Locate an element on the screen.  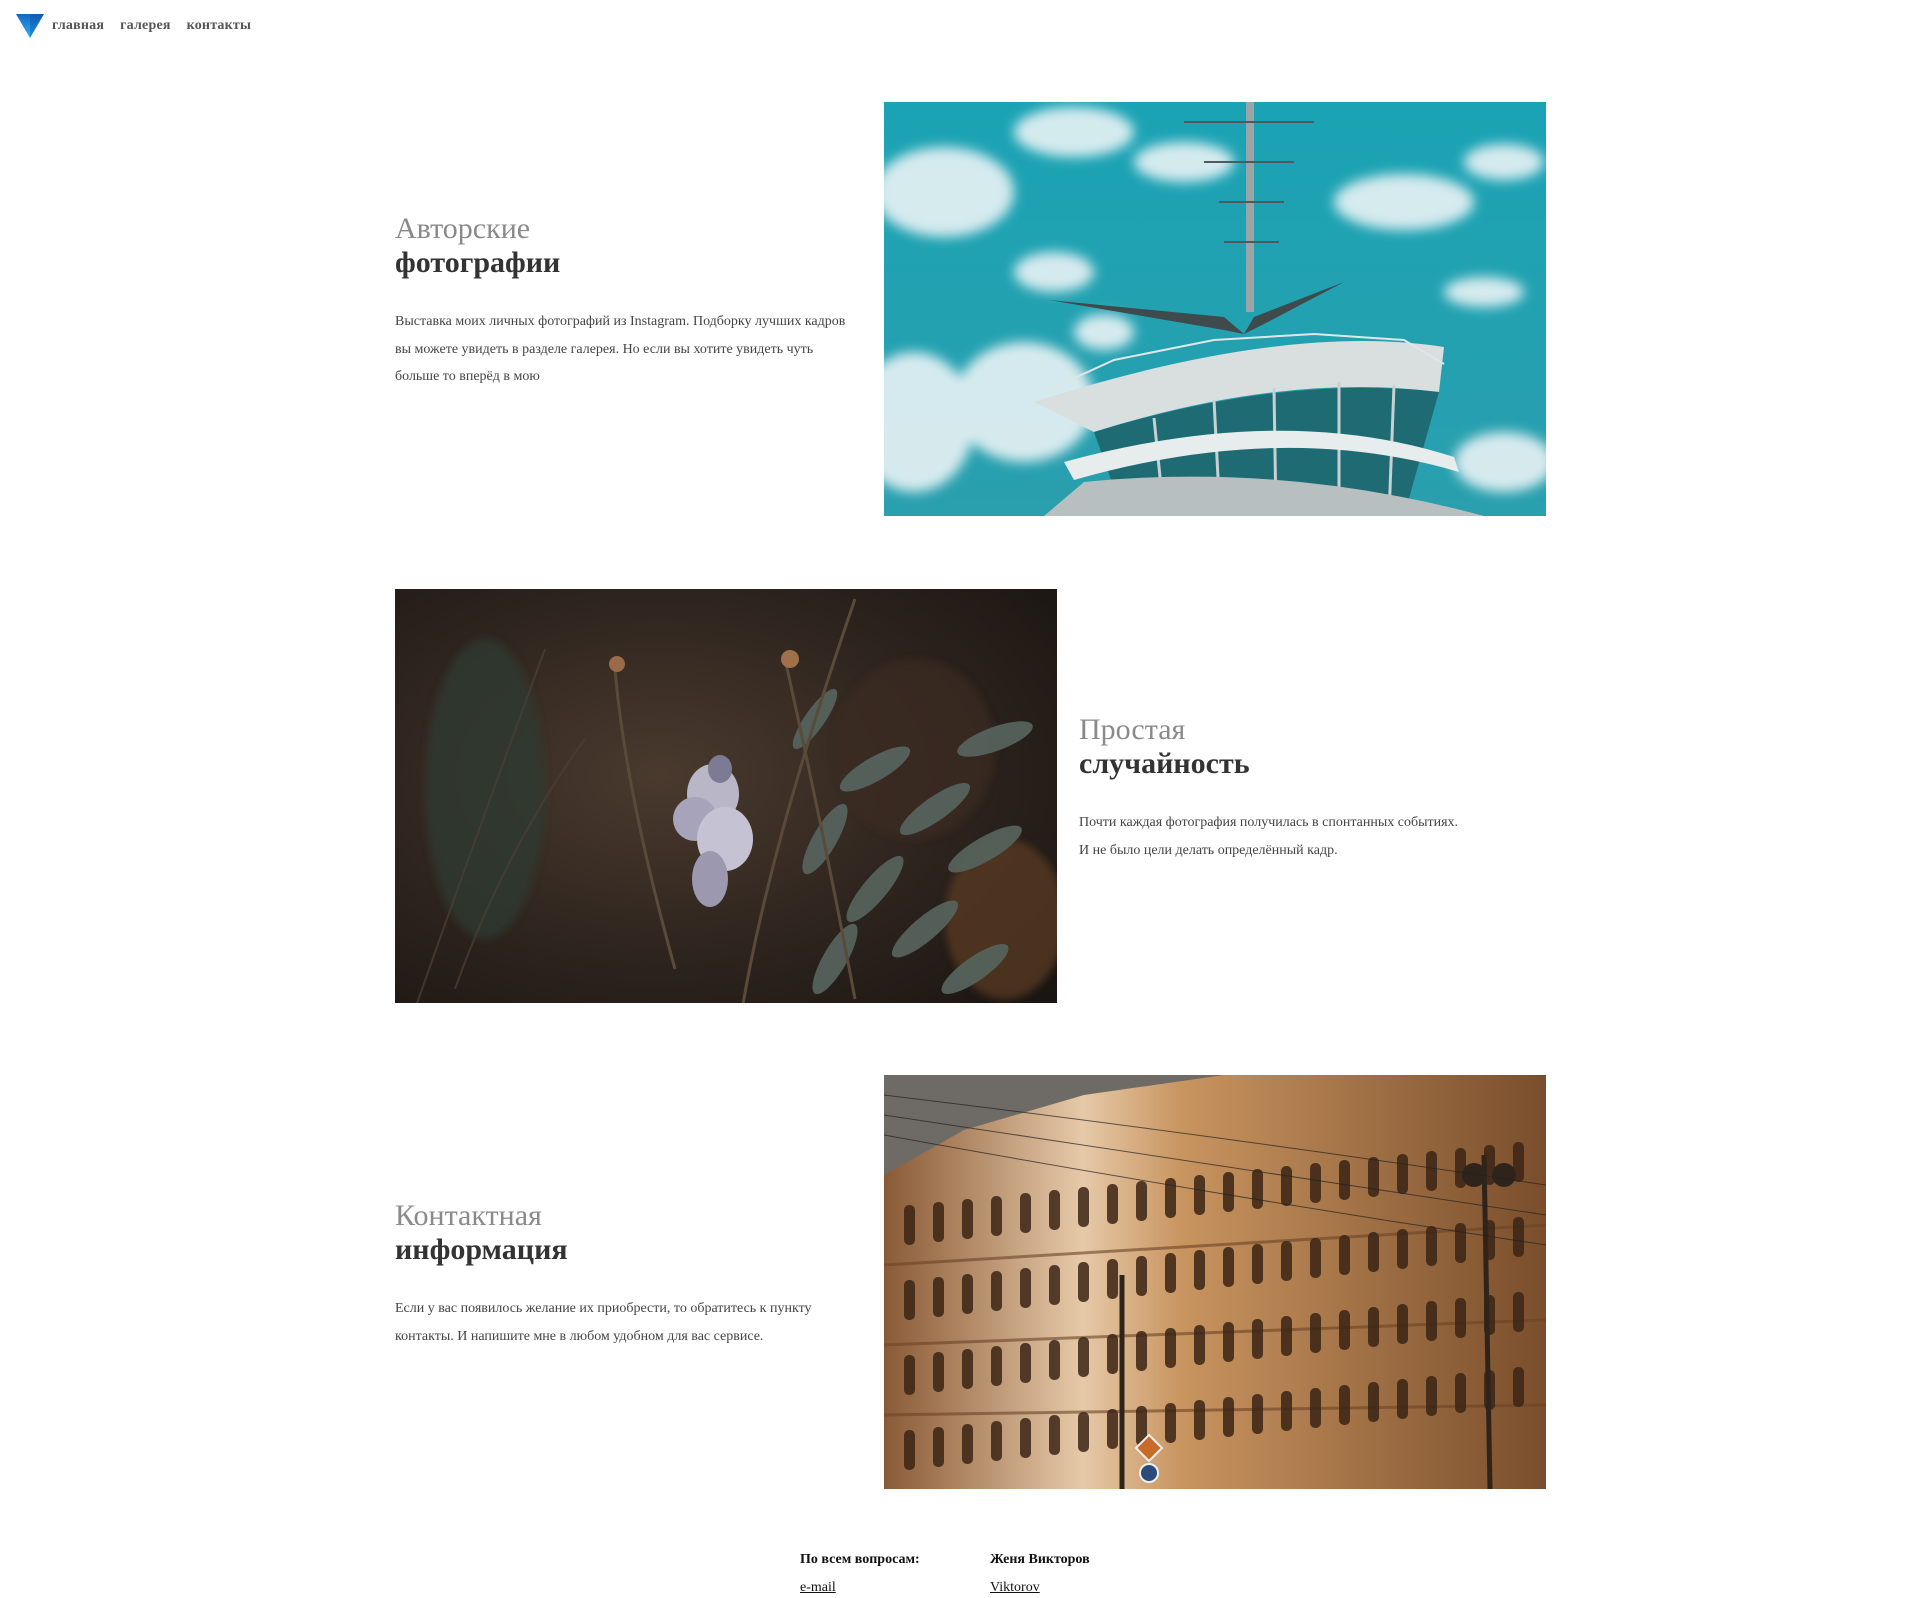
footer-title: По всем вопросам: is located at coordinates (860, 1559).